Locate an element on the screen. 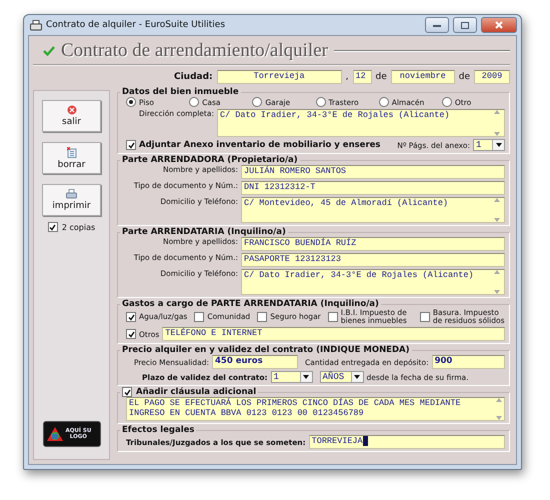  action-button: salir is located at coordinates (71, 116).